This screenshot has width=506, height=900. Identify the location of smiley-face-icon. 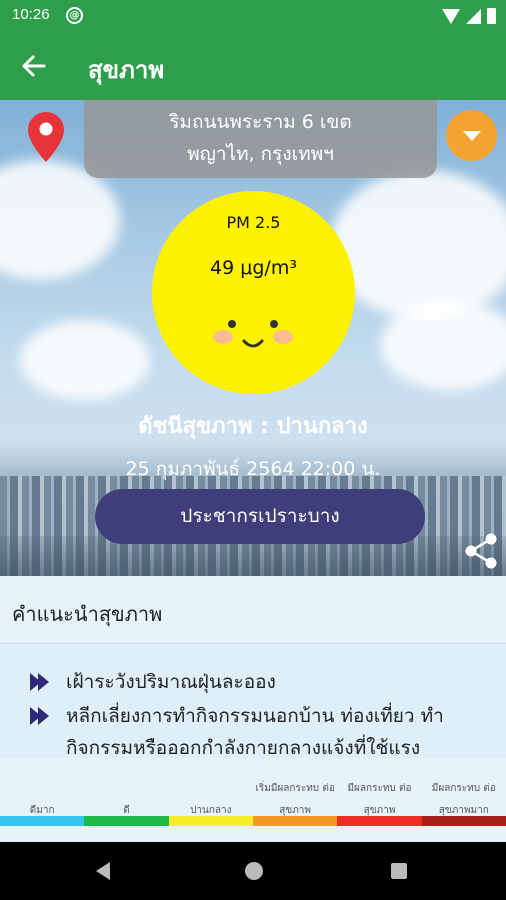
(253, 334).